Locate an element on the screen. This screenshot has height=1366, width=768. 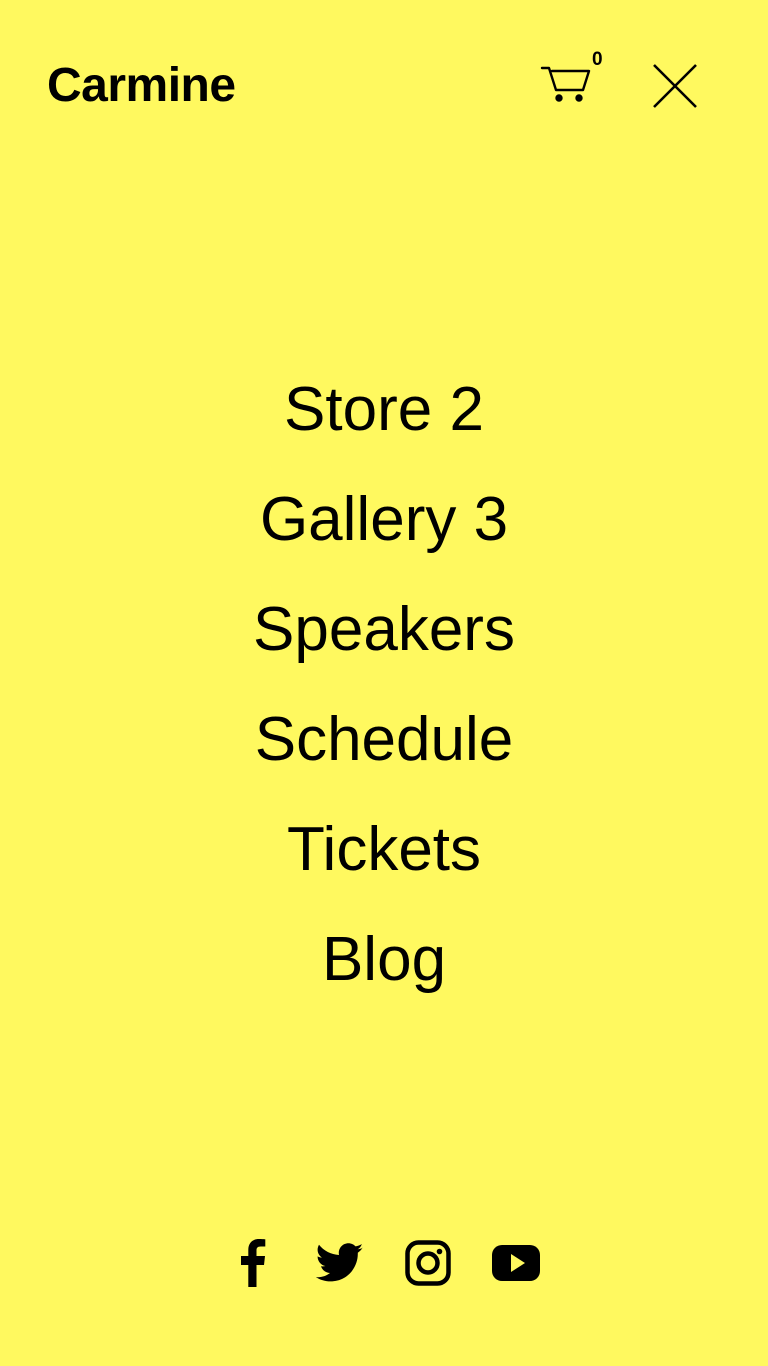
close-menu-button is located at coordinates (675, 86).